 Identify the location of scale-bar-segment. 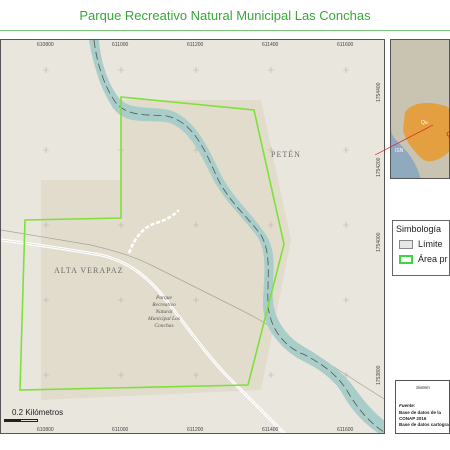
(13, 420).